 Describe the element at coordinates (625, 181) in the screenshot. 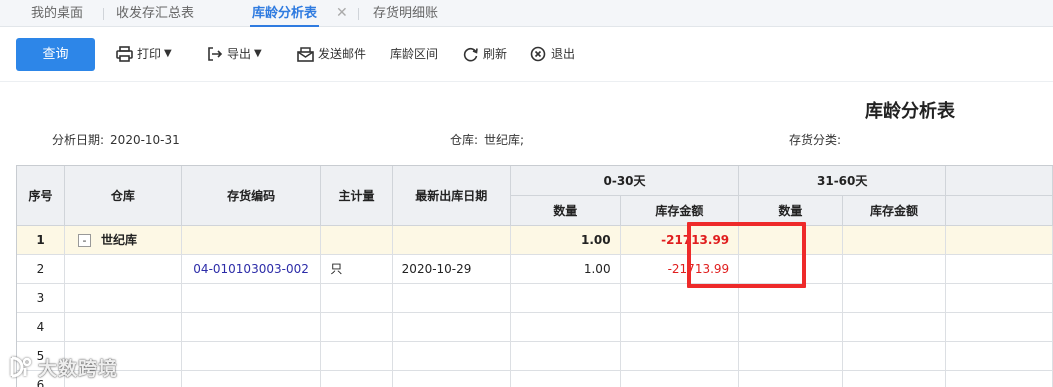

I see `header-group-0-30: 0-30天` at that location.